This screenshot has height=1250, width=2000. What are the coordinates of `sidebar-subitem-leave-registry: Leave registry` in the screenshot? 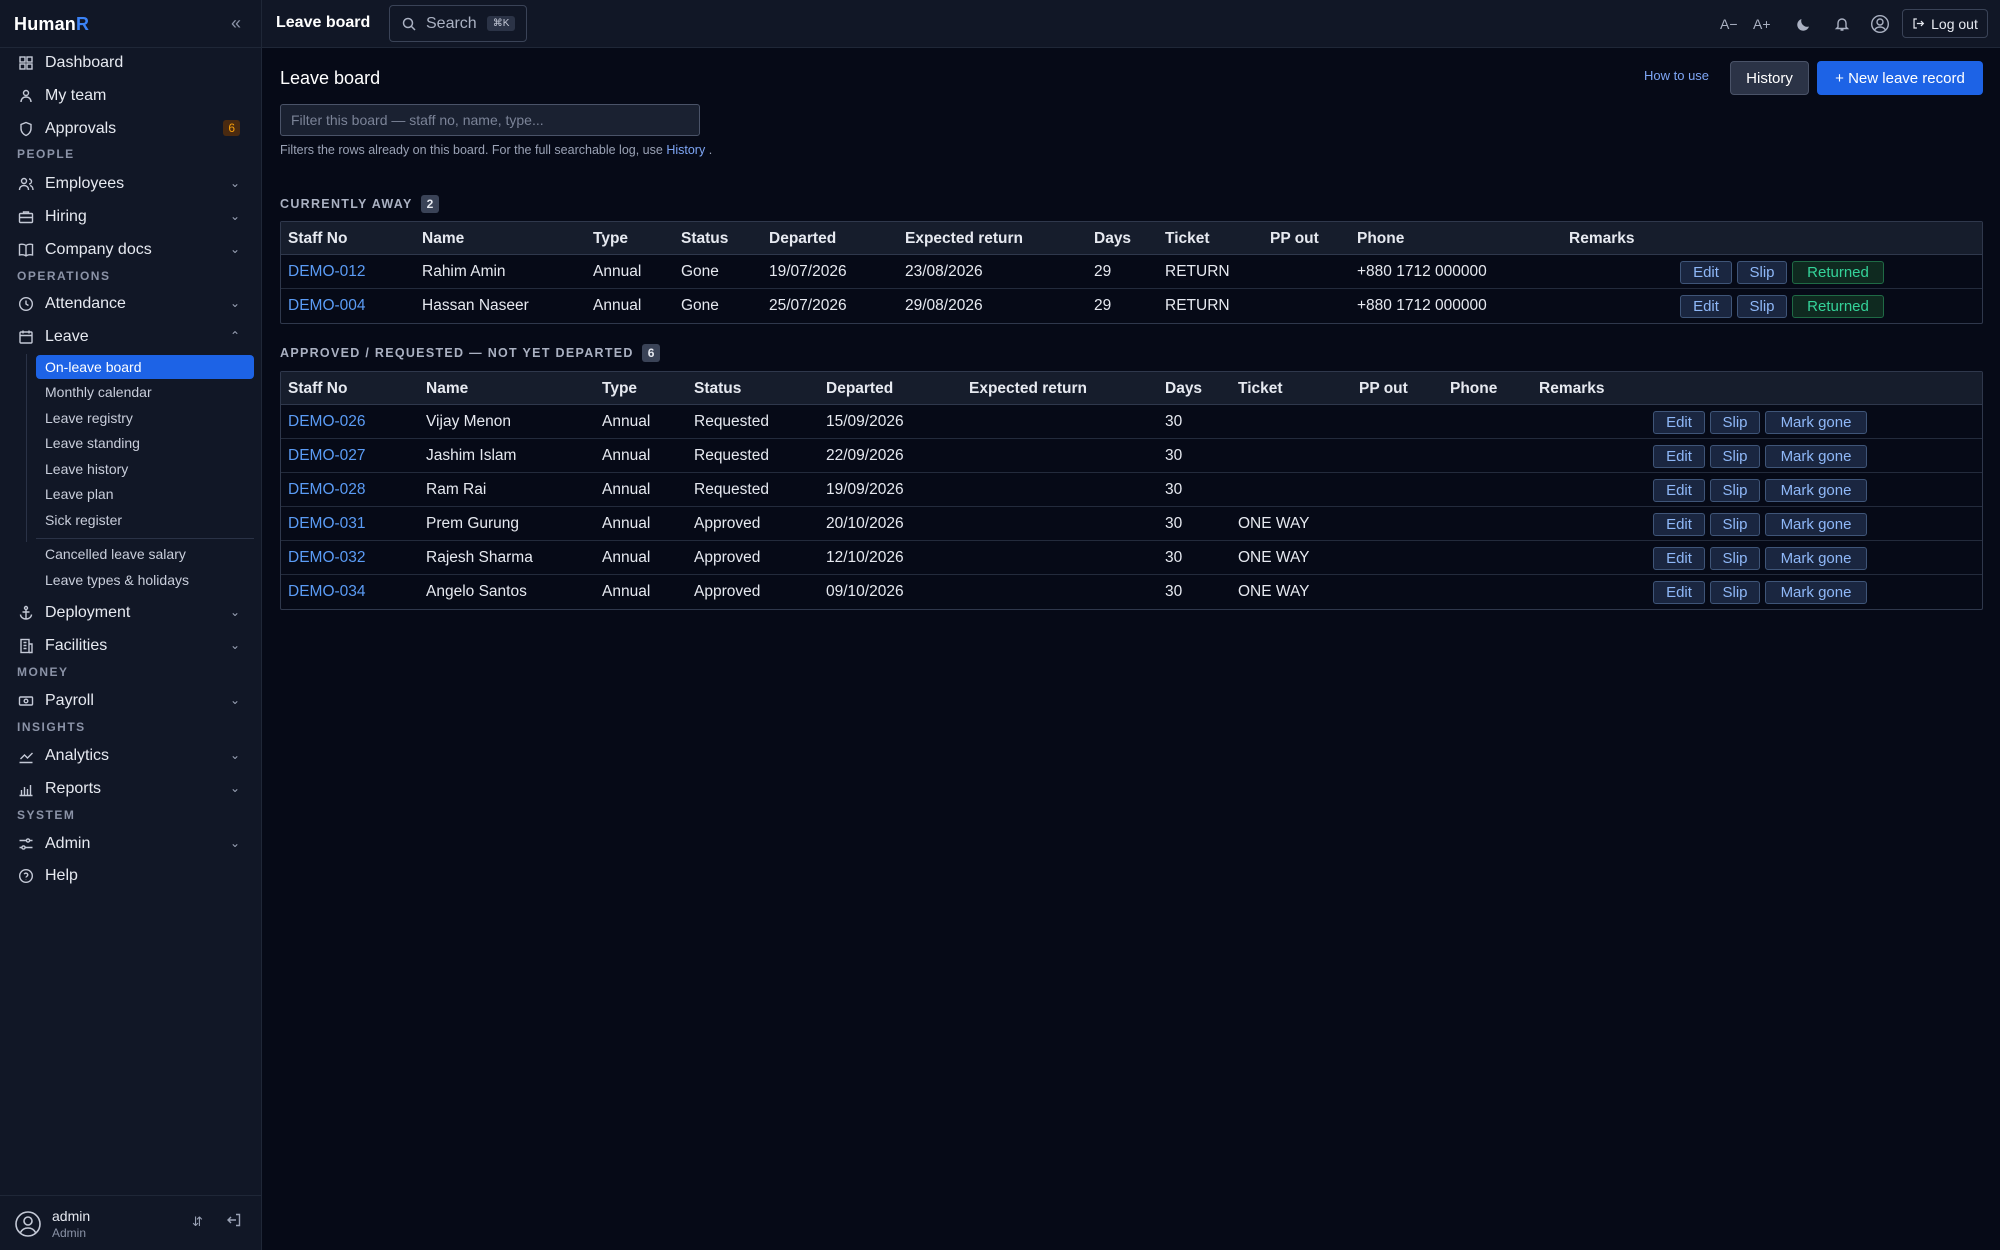 It's located at (145, 418).